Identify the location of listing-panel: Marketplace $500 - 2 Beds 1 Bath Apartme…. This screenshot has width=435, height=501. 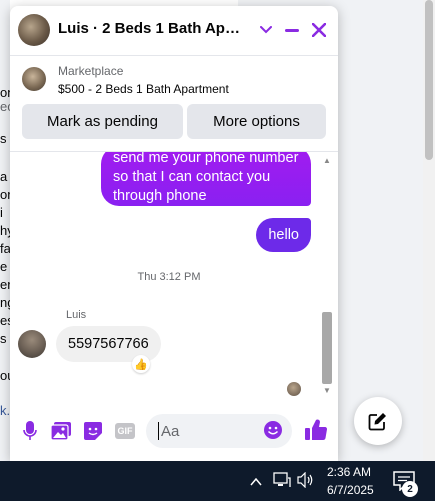
(174, 104).